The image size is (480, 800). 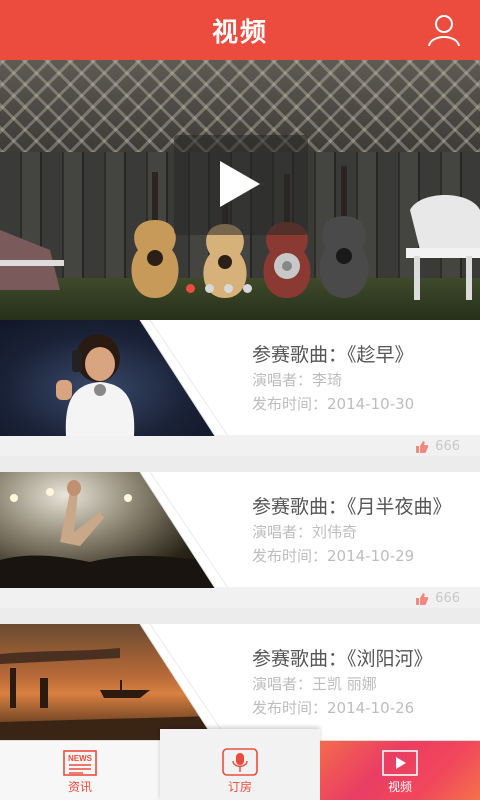 What do you see at coordinates (400, 763) in the screenshot?
I see `video-play-icon` at bounding box center [400, 763].